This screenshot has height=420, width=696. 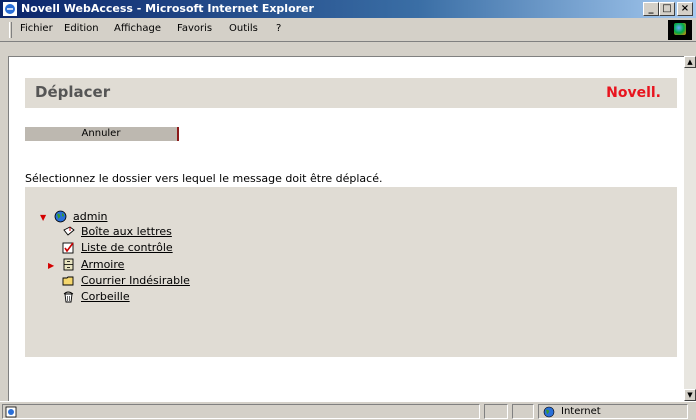 What do you see at coordinates (690, 395) in the screenshot?
I see `scroll-down-icon: ▼` at bounding box center [690, 395].